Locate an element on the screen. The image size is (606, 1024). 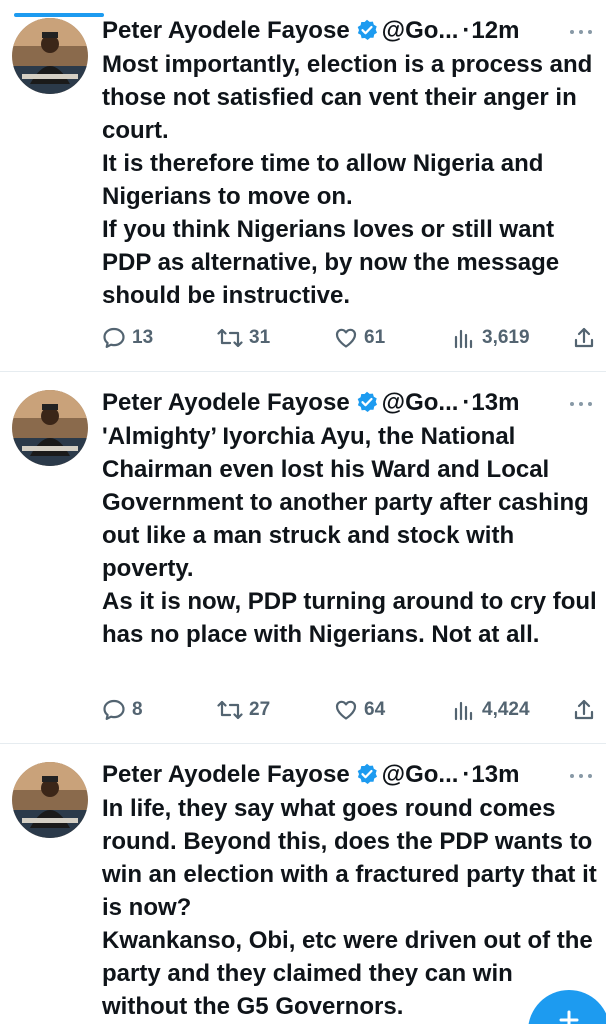
like-button: 64 is located at coordinates (359, 710).